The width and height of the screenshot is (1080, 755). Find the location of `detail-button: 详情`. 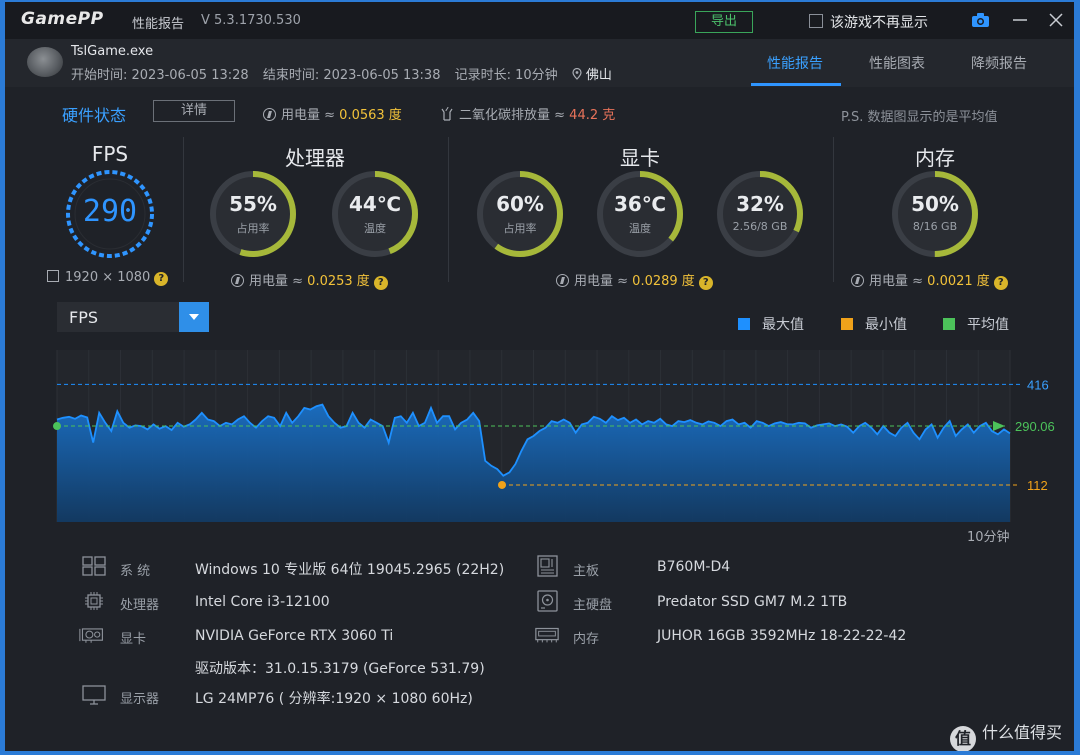

detail-button: 详情 is located at coordinates (194, 111).